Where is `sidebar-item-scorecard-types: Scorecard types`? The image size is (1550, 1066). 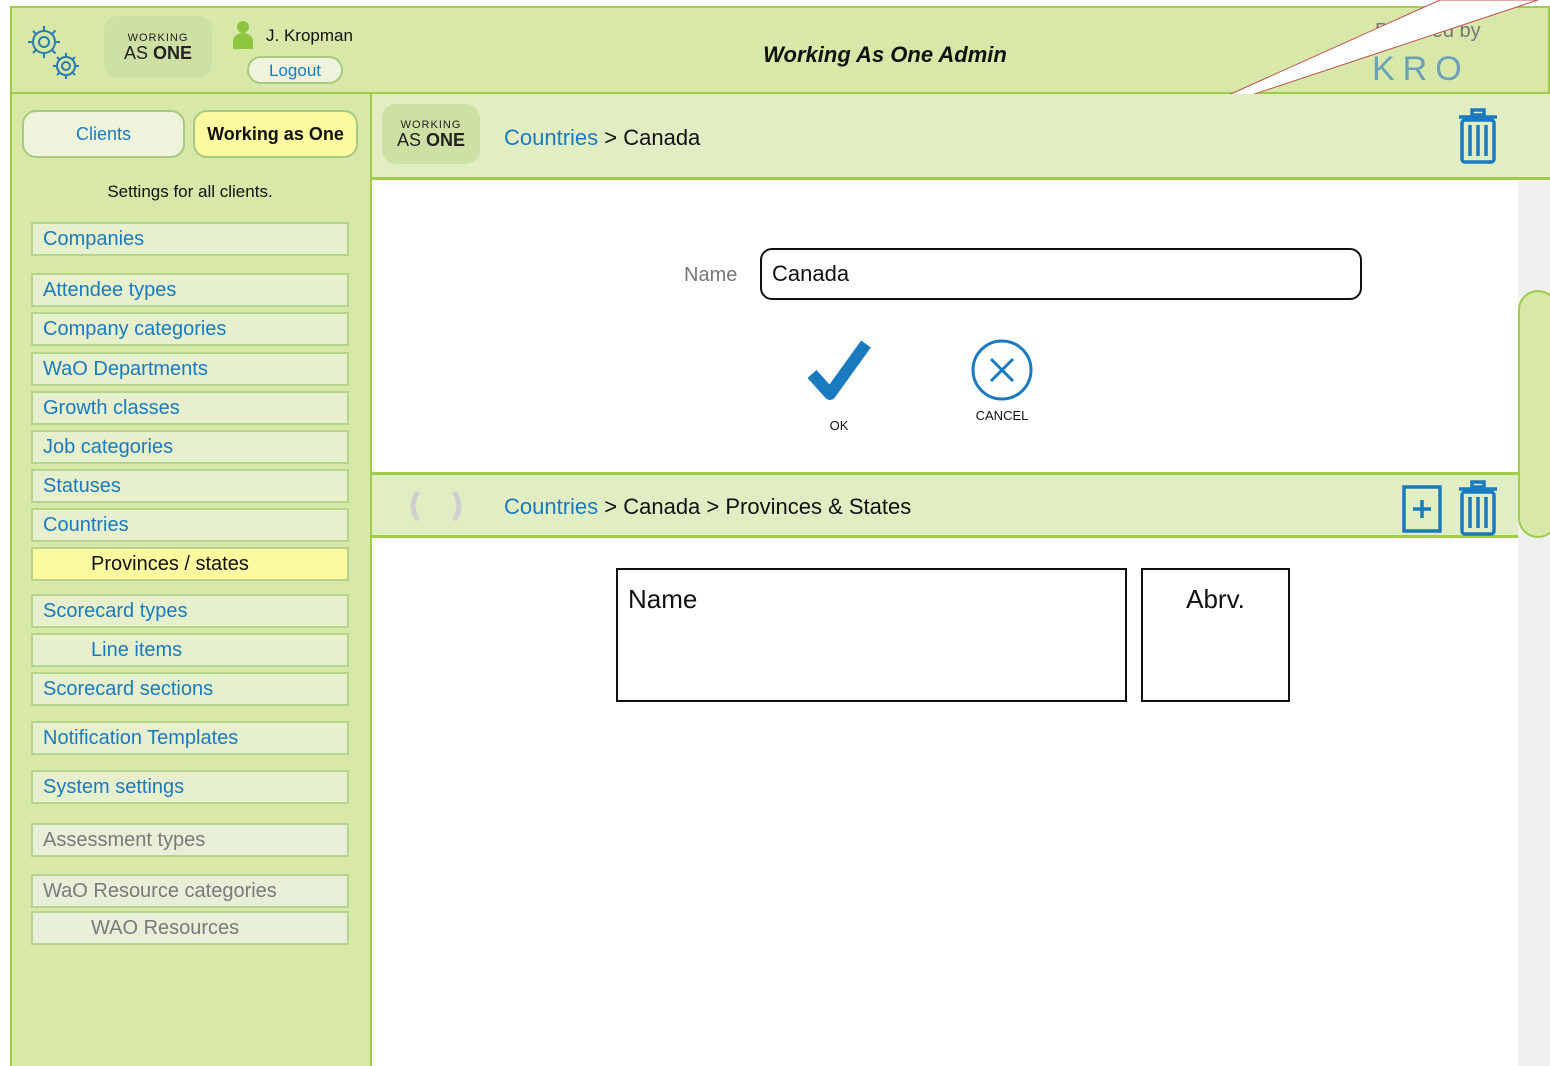 sidebar-item-scorecard-types: Scorecard types is located at coordinates (190, 611).